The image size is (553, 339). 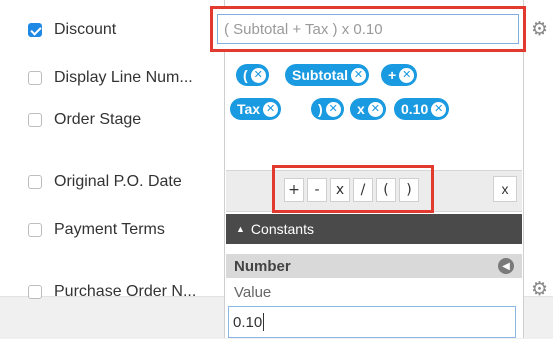 What do you see at coordinates (35, 30) in the screenshot?
I see `discount-checkbox` at bounding box center [35, 30].